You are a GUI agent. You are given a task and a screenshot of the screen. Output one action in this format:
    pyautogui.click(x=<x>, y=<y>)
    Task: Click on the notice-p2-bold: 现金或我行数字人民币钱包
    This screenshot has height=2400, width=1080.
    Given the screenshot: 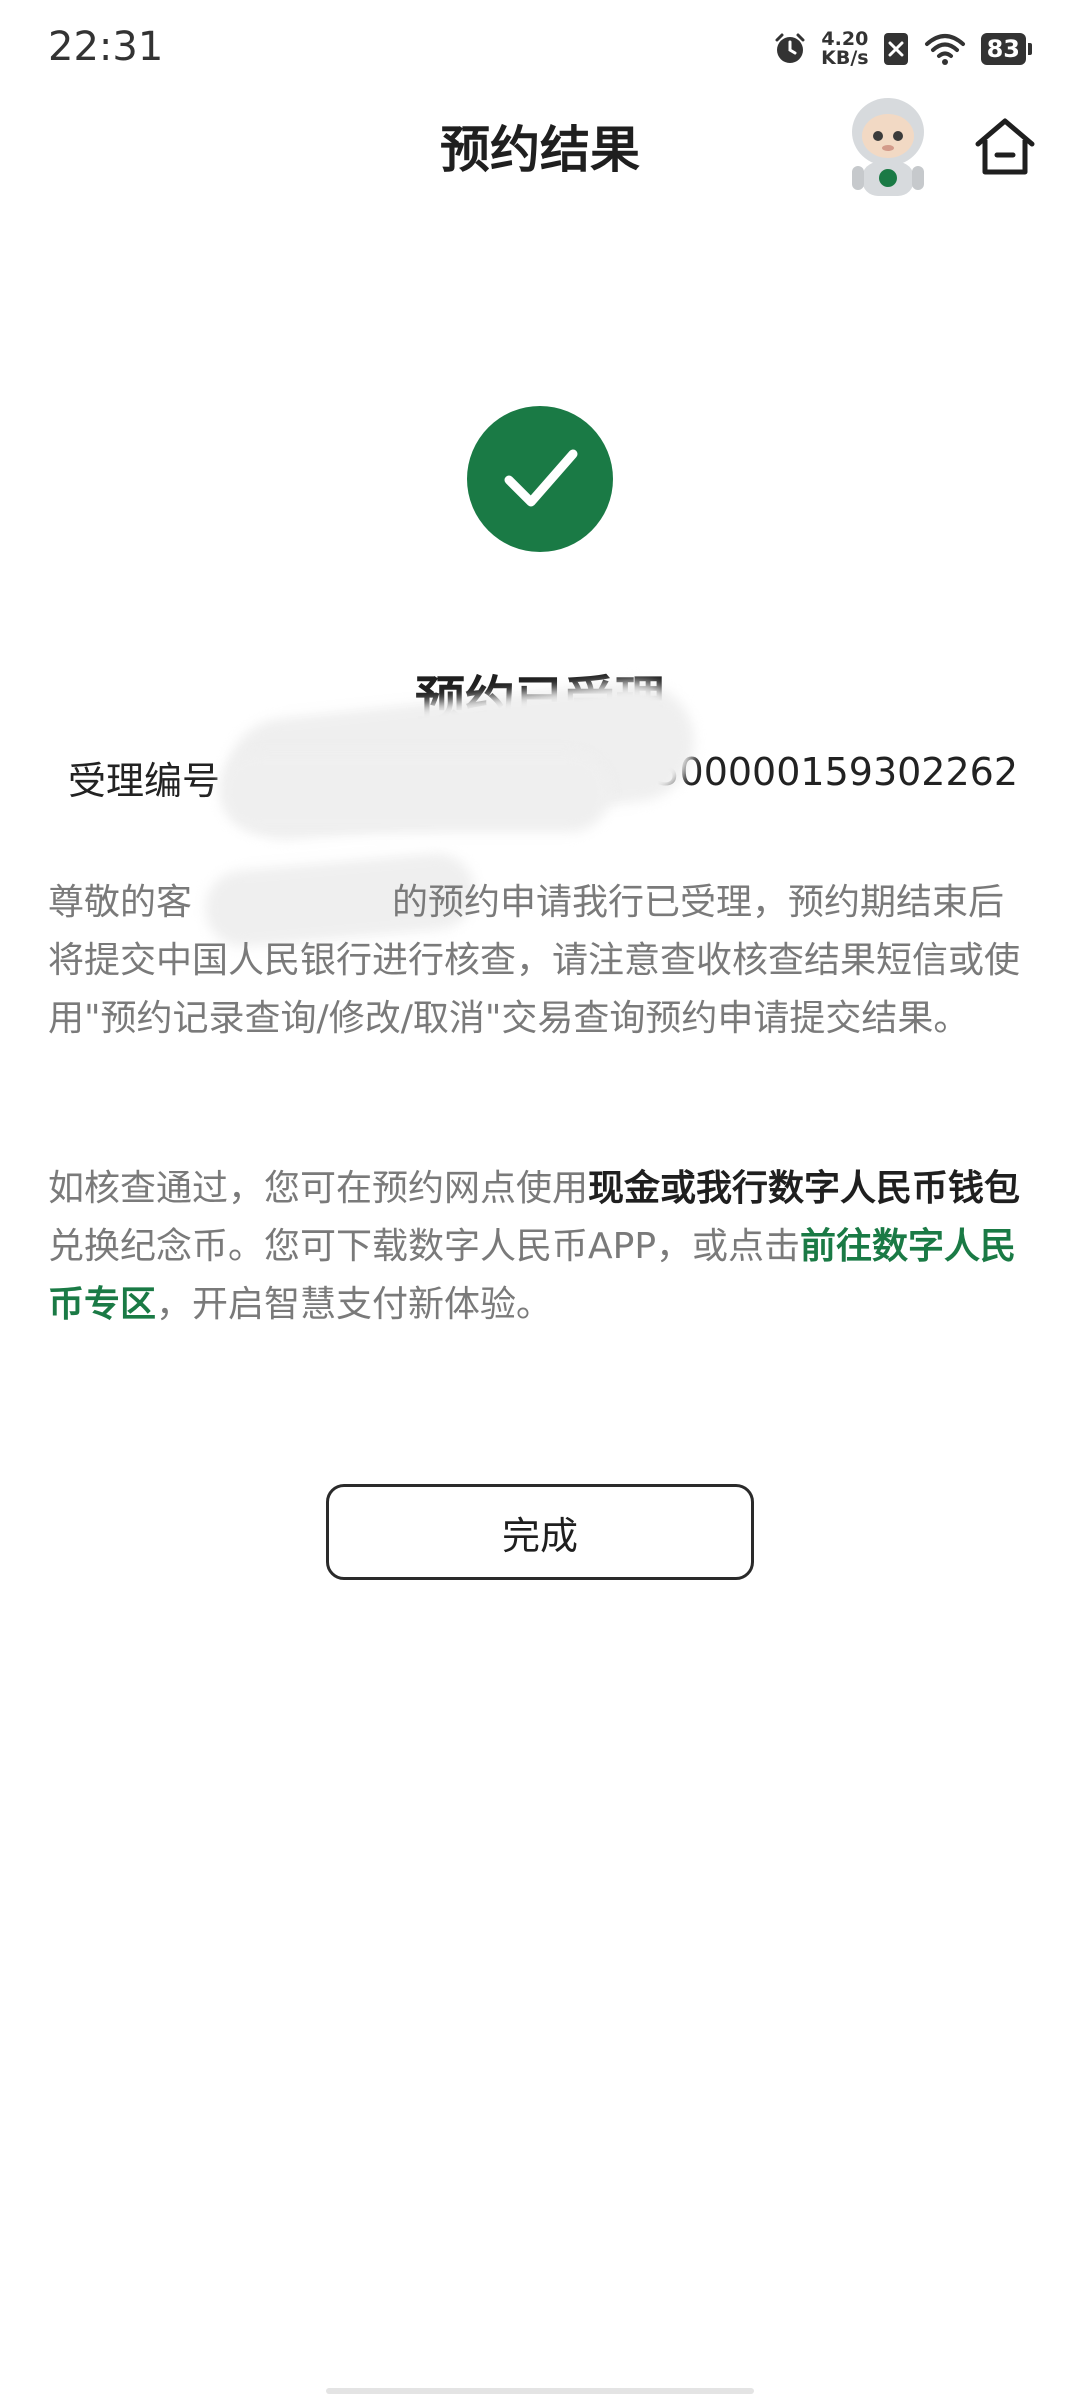 What is the action you would take?
    pyautogui.click(x=804, y=1188)
    